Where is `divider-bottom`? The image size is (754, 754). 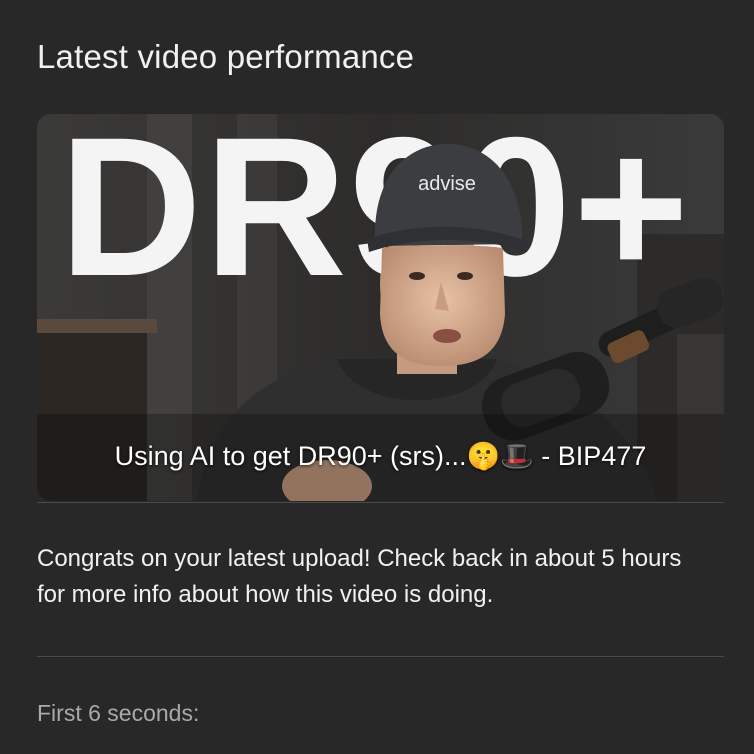 divider-bottom is located at coordinates (380, 656).